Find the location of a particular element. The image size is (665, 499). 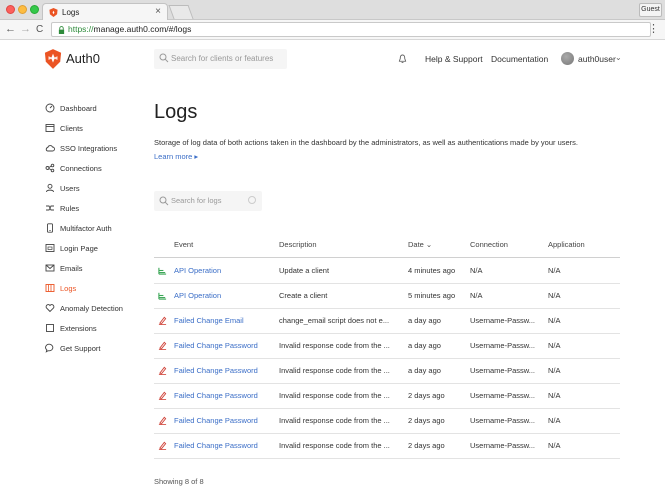

event-name-link: Failed Change Email is located at coordinates (209, 320).